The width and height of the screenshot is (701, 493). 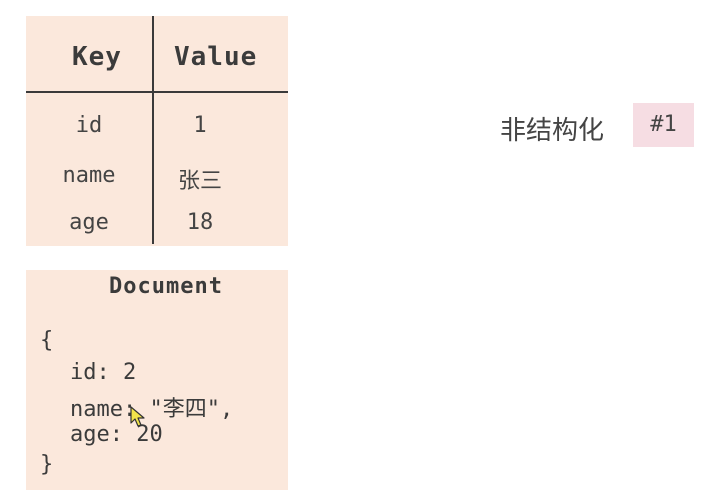 I want to click on document-line-id: id: 2, so click(x=103, y=372).